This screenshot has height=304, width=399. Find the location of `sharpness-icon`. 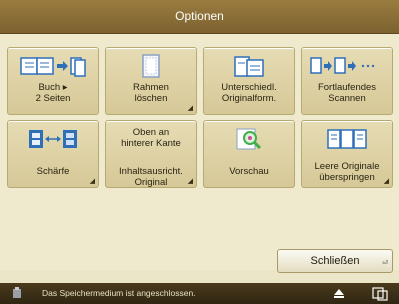

sharpness-icon is located at coordinates (53, 139).